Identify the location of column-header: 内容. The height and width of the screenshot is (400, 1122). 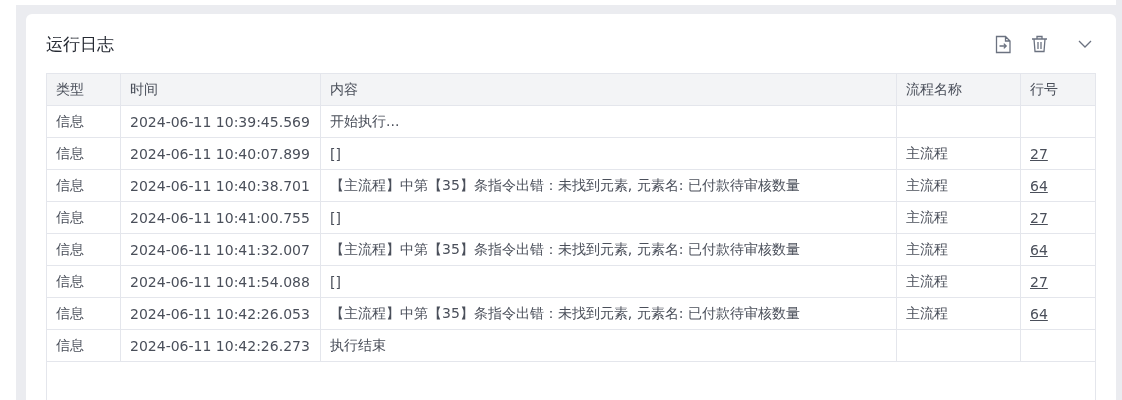
(608, 89).